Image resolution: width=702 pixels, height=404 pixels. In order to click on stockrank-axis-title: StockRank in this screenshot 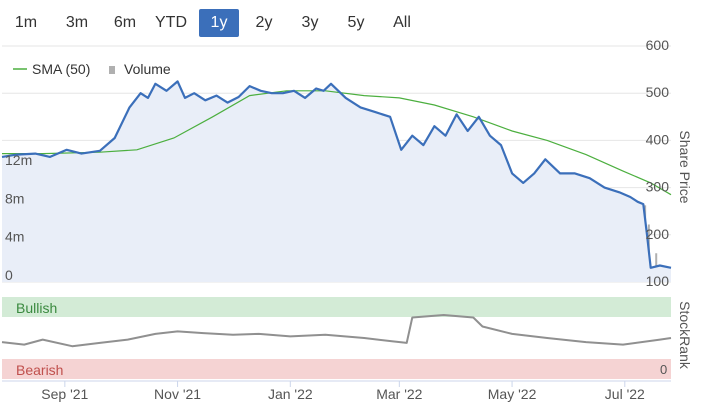, I will do `click(685, 335)`.